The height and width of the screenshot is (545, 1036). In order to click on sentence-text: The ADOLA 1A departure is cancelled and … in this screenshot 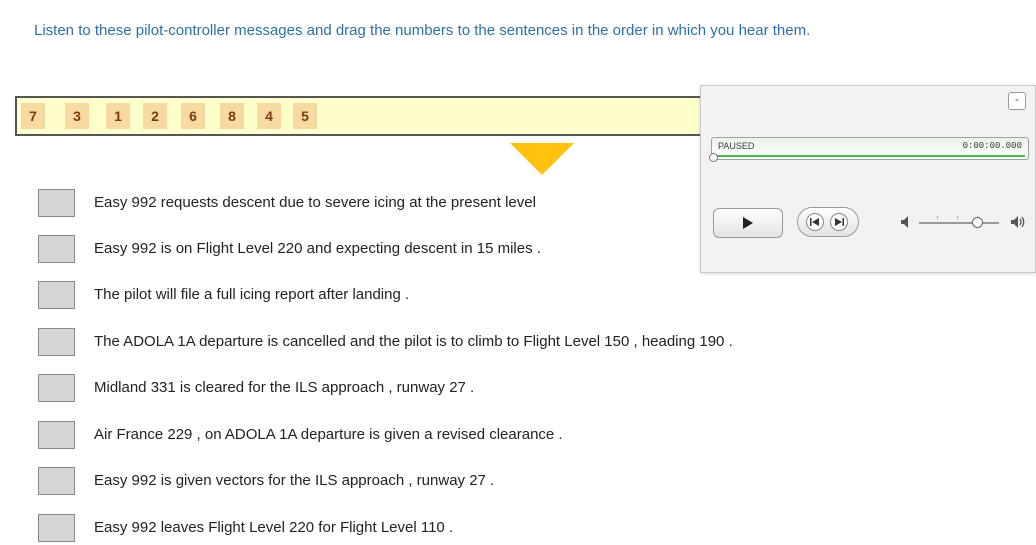, I will do `click(413, 341)`.